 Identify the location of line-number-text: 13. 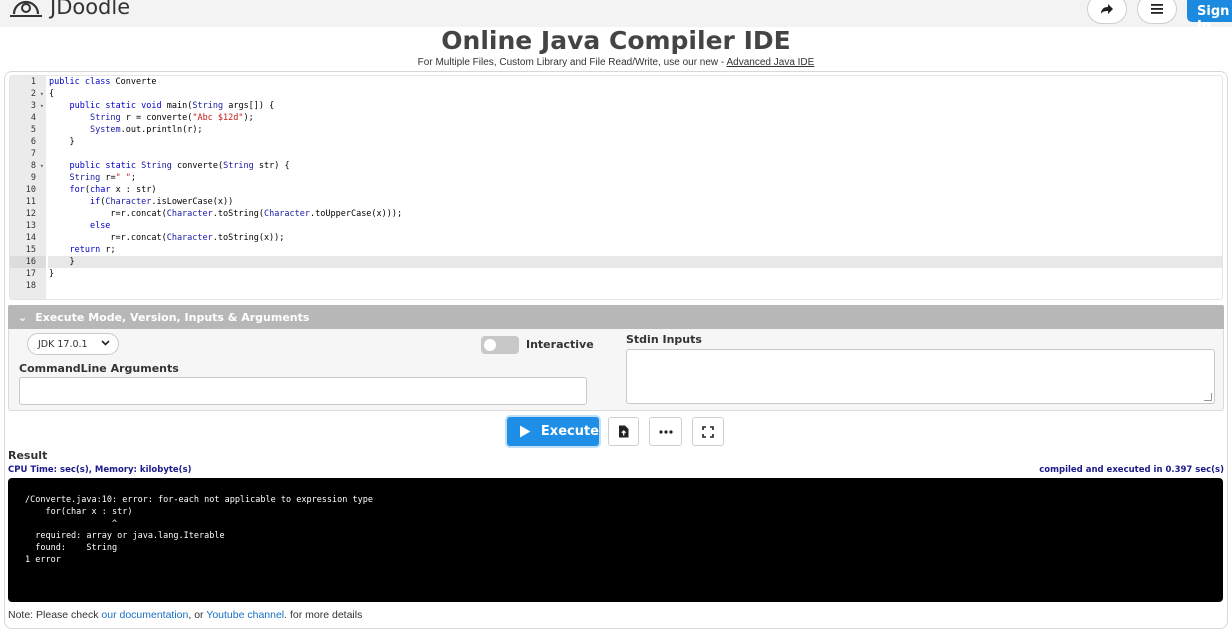
(30, 226).